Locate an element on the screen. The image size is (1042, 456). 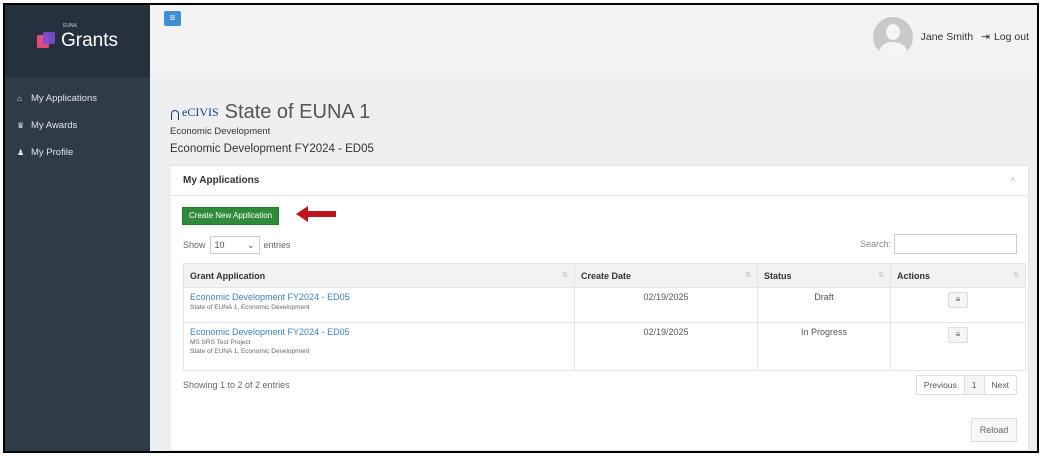
sidebar-item-label: My Applications is located at coordinates (64, 98).